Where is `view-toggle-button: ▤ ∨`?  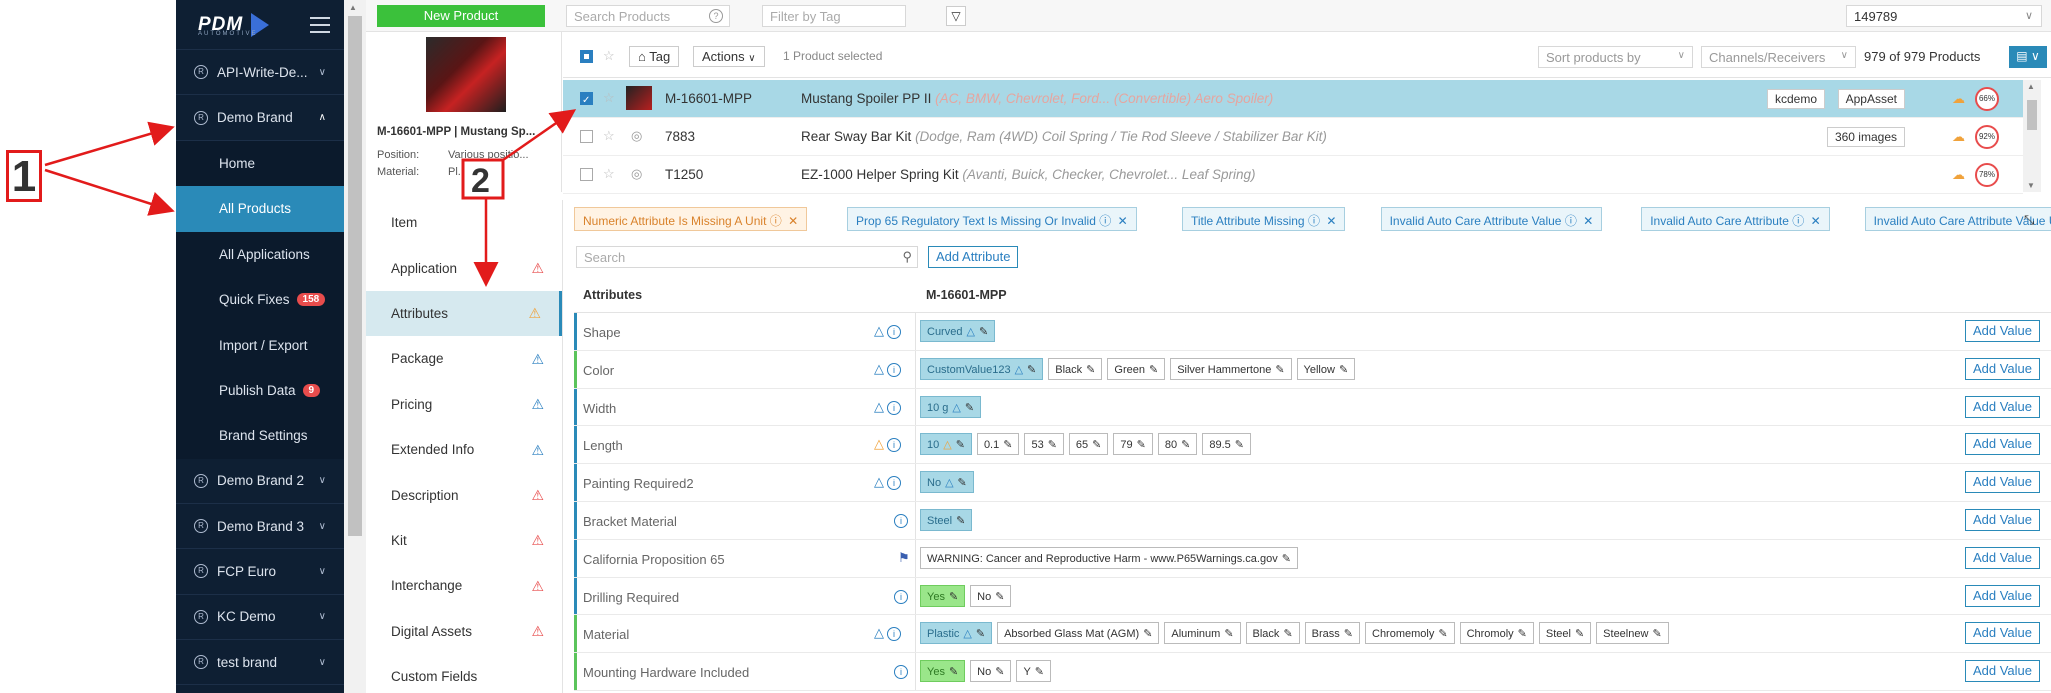 view-toggle-button: ▤ ∨ is located at coordinates (2028, 57).